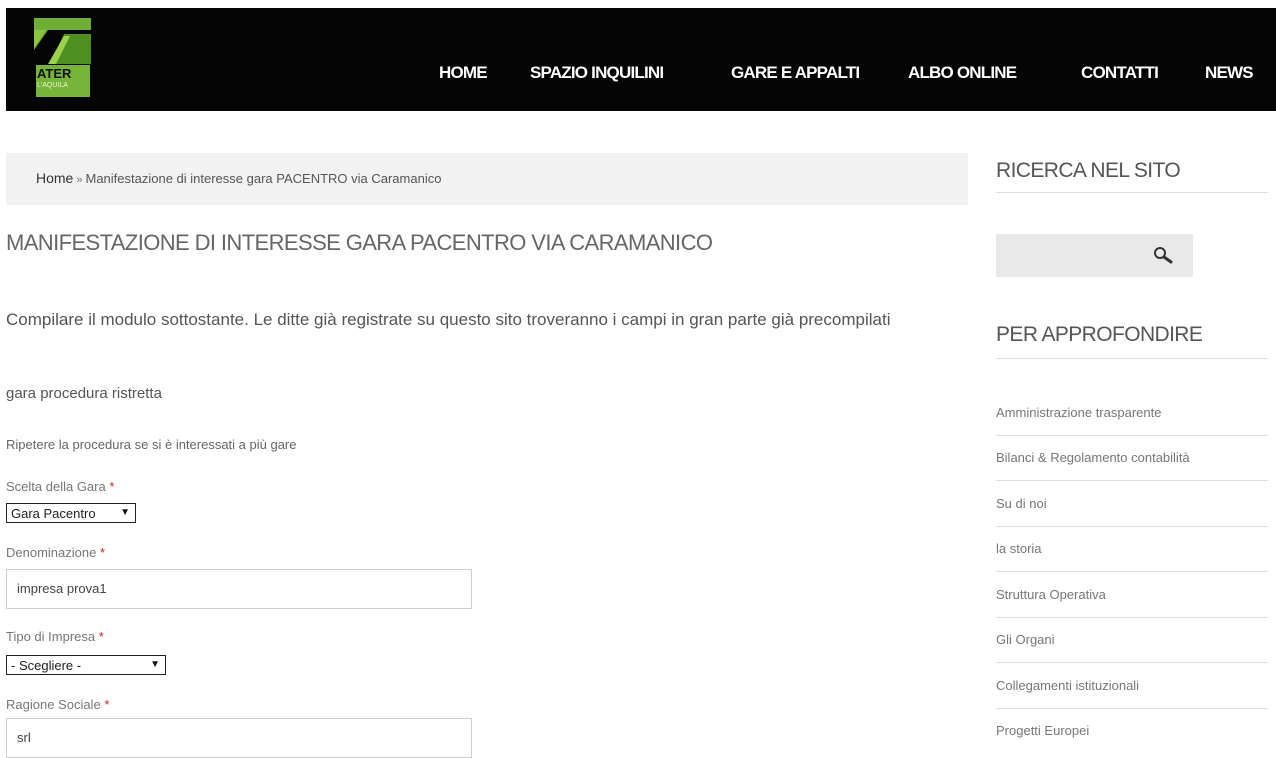 This screenshot has width=1276, height=758. Describe the element at coordinates (1078, 412) in the screenshot. I see `sidebar-link-amministrazione: Amministrazione trasparente` at that location.